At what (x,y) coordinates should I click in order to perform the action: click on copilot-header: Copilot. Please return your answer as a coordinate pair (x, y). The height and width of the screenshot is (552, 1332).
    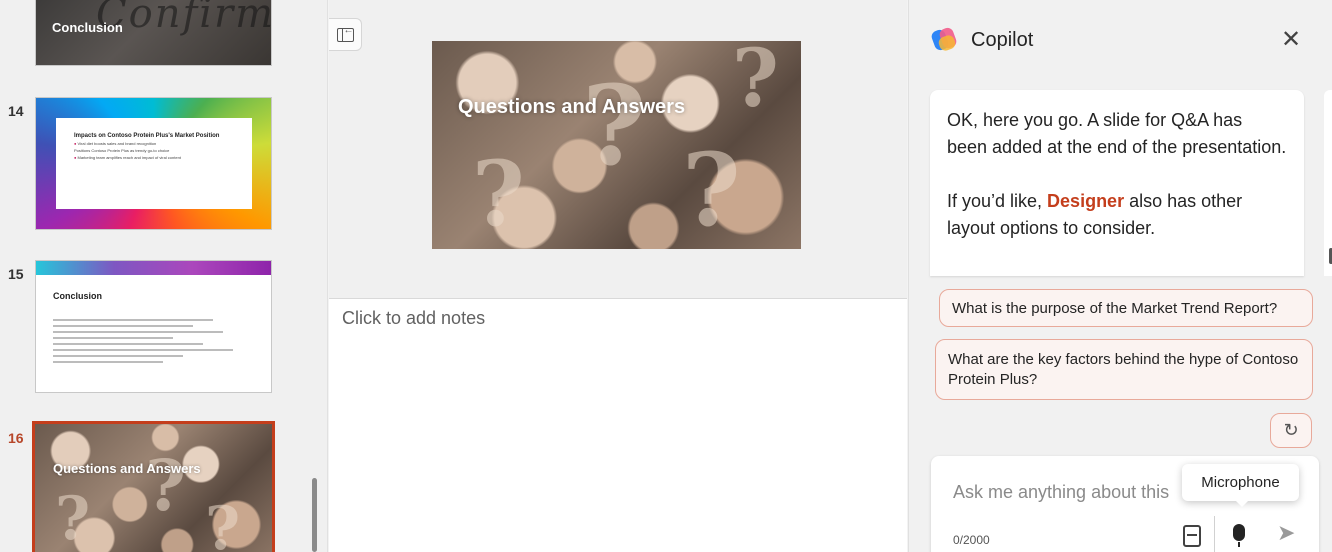
    Looking at the image, I should click on (982, 40).